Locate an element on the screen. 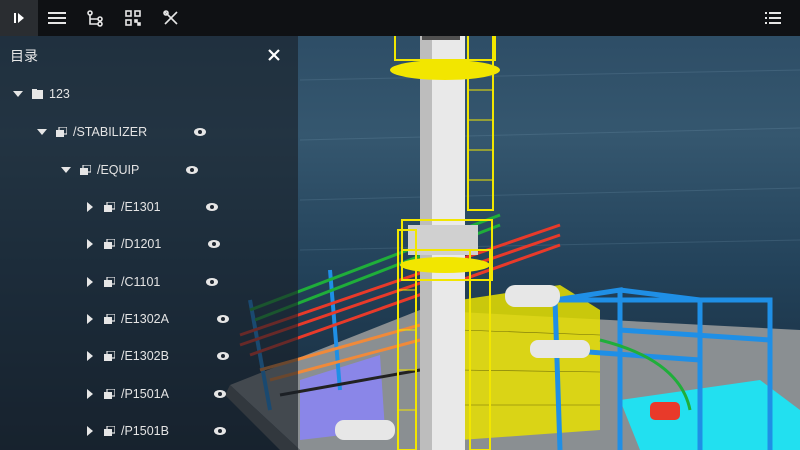 This screenshot has width=800, height=450. tree-node-p1501a: /P1501A is located at coordinates (126, 394).